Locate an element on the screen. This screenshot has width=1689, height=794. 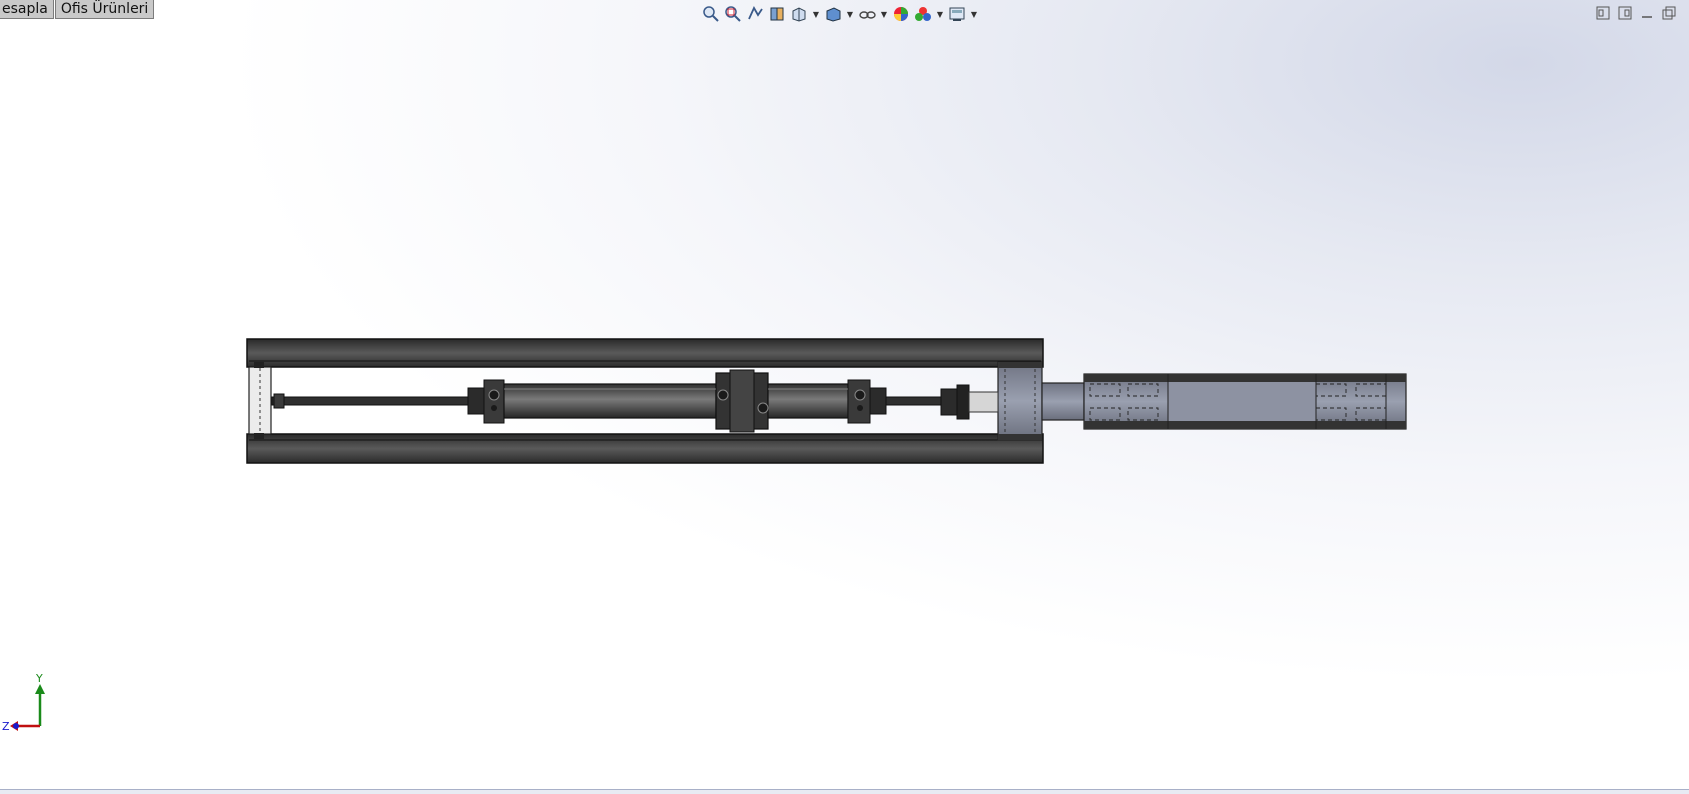
minimize-icon is located at coordinates (1647, 13).